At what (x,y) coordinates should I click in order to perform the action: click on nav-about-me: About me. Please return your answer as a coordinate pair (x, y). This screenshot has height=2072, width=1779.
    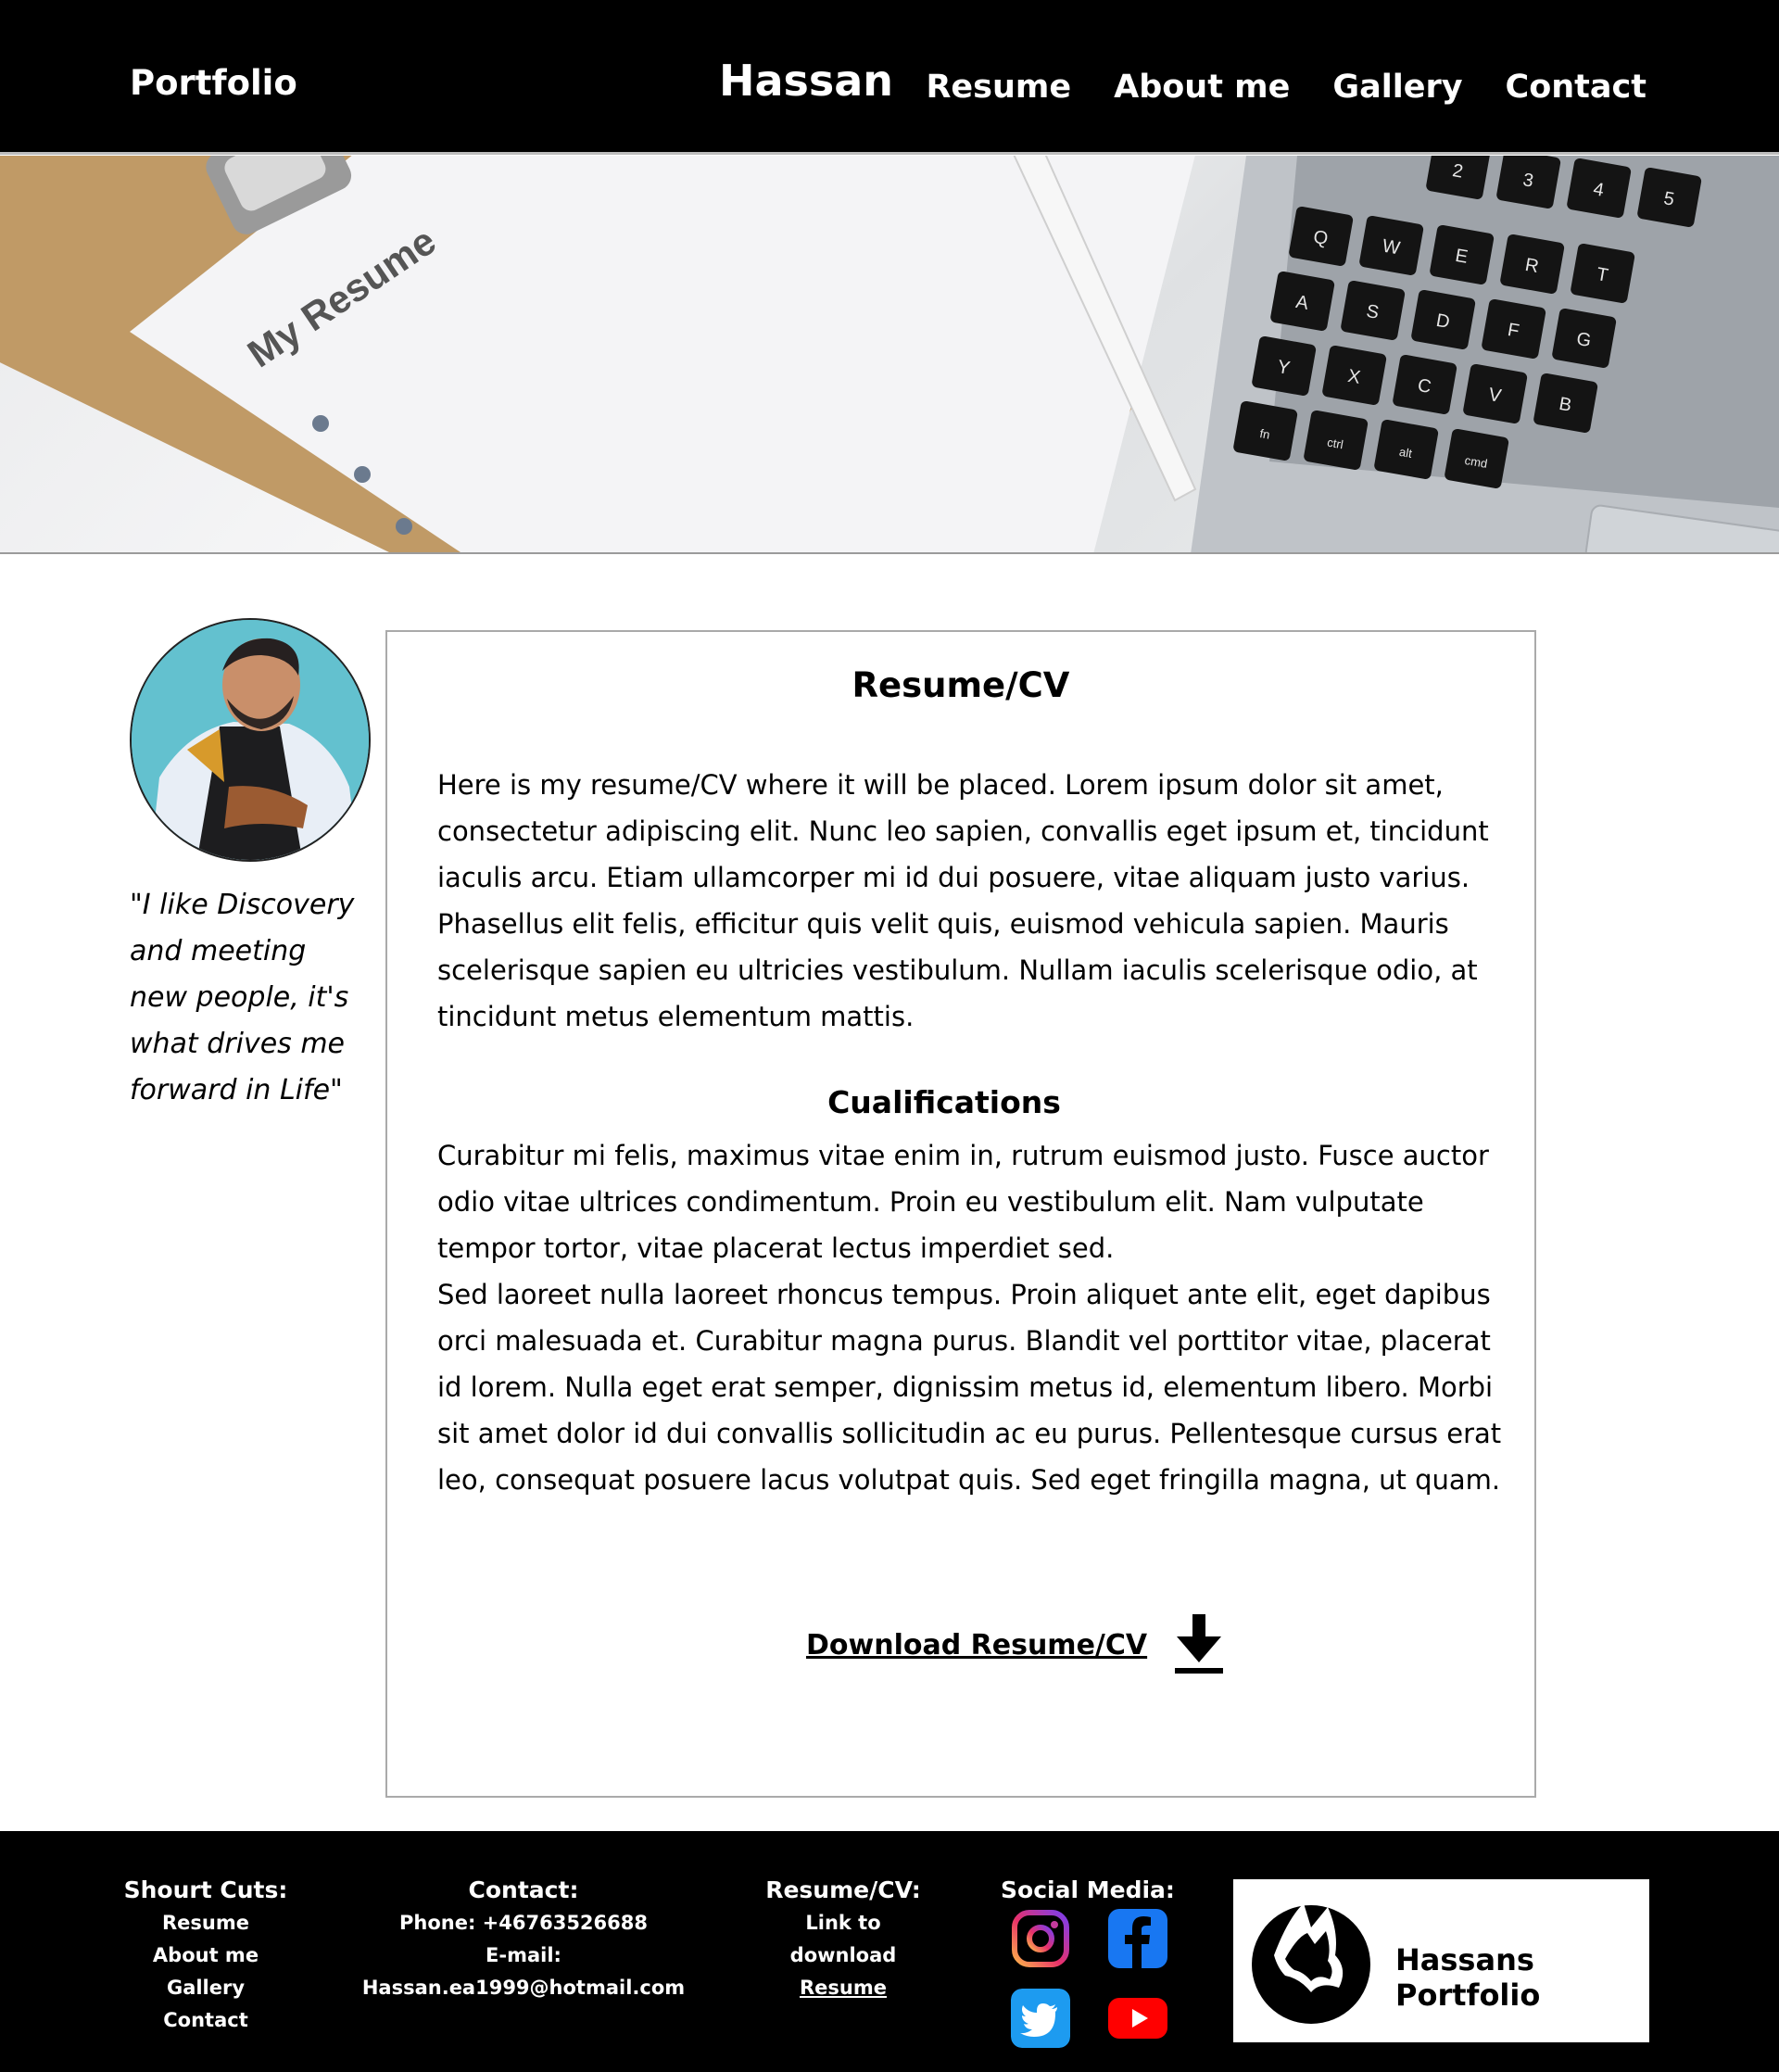
    Looking at the image, I should click on (1202, 87).